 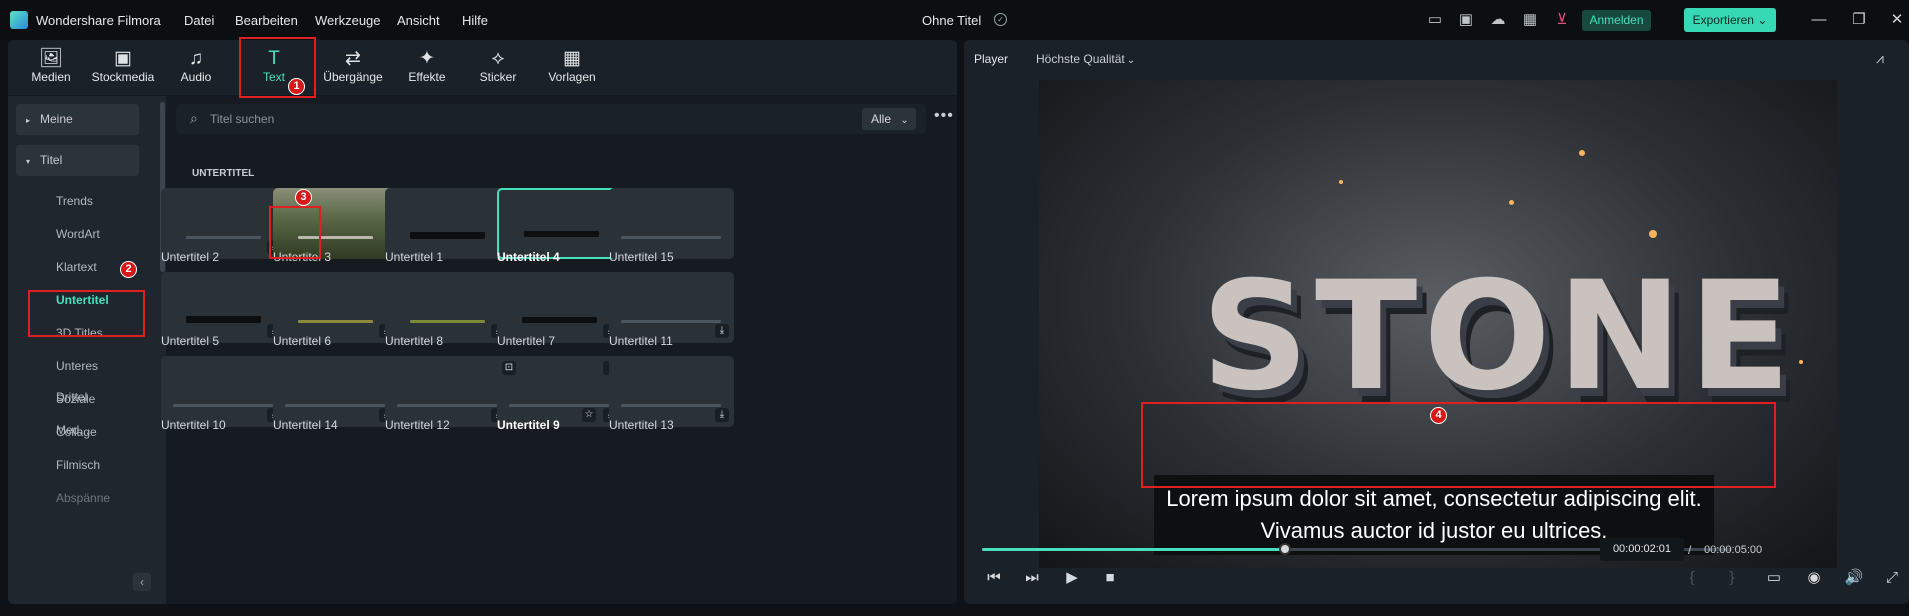 What do you see at coordinates (447, 307) in the screenshot?
I see `title-card-untertitel-8: ⤓` at bounding box center [447, 307].